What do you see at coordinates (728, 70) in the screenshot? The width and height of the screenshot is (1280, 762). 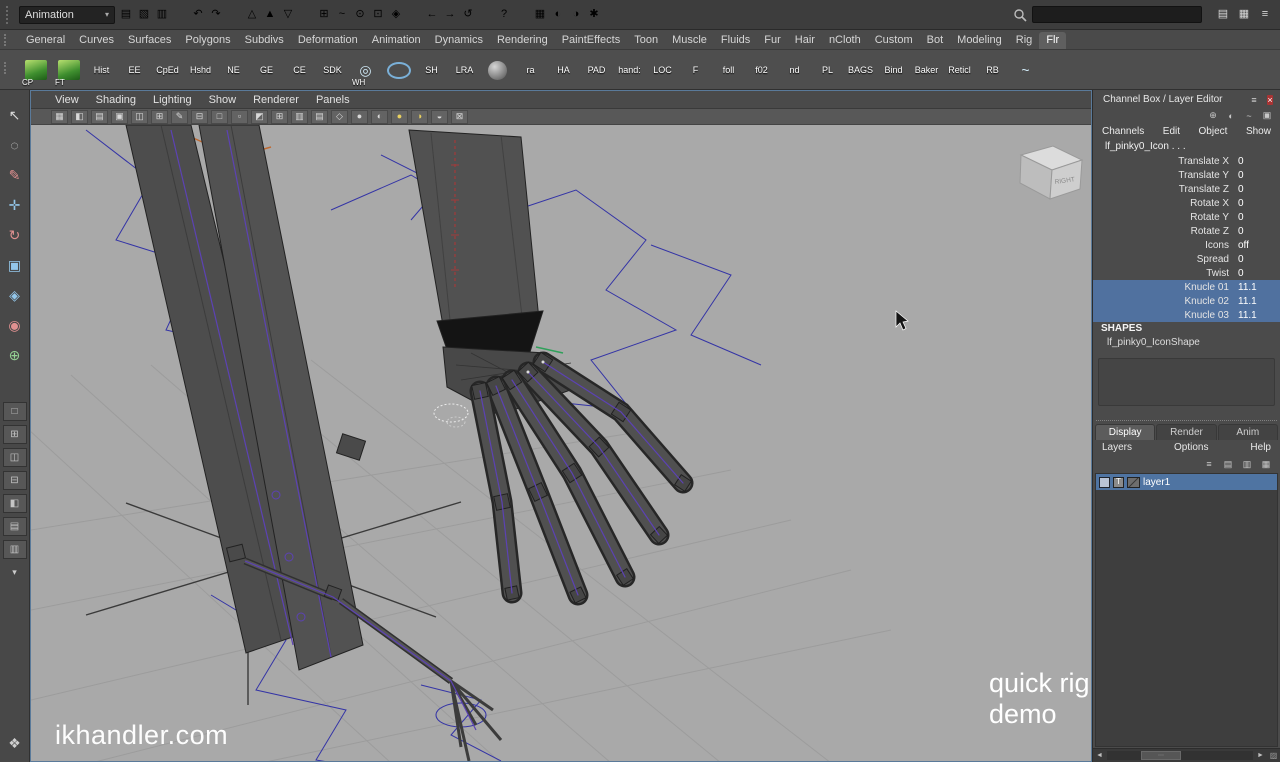 I see `shelf-item: foll` at bounding box center [728, 70].